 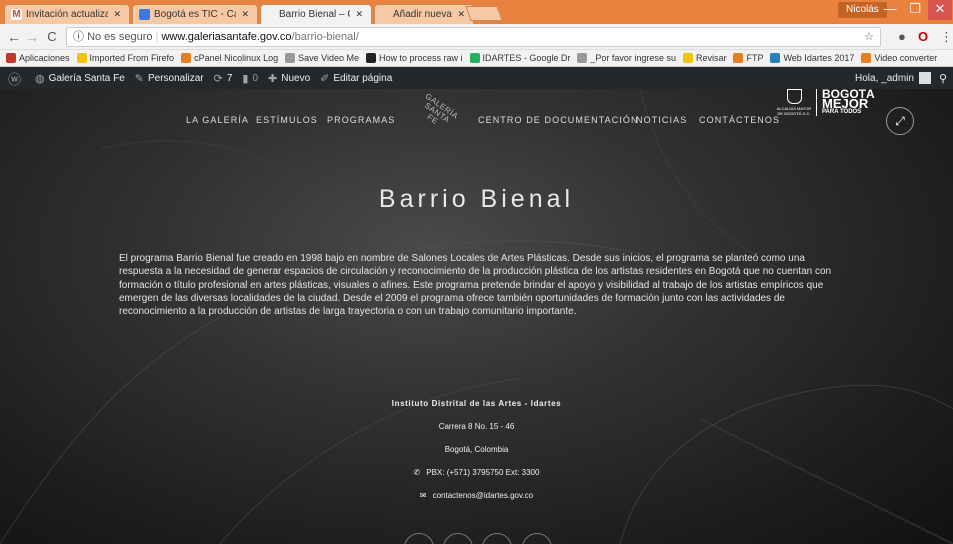 What do you see at coordinates (44, 58) in the screenshot?
I see `bookmark-label: Aplicaciones` at bounding box center [44, 58].